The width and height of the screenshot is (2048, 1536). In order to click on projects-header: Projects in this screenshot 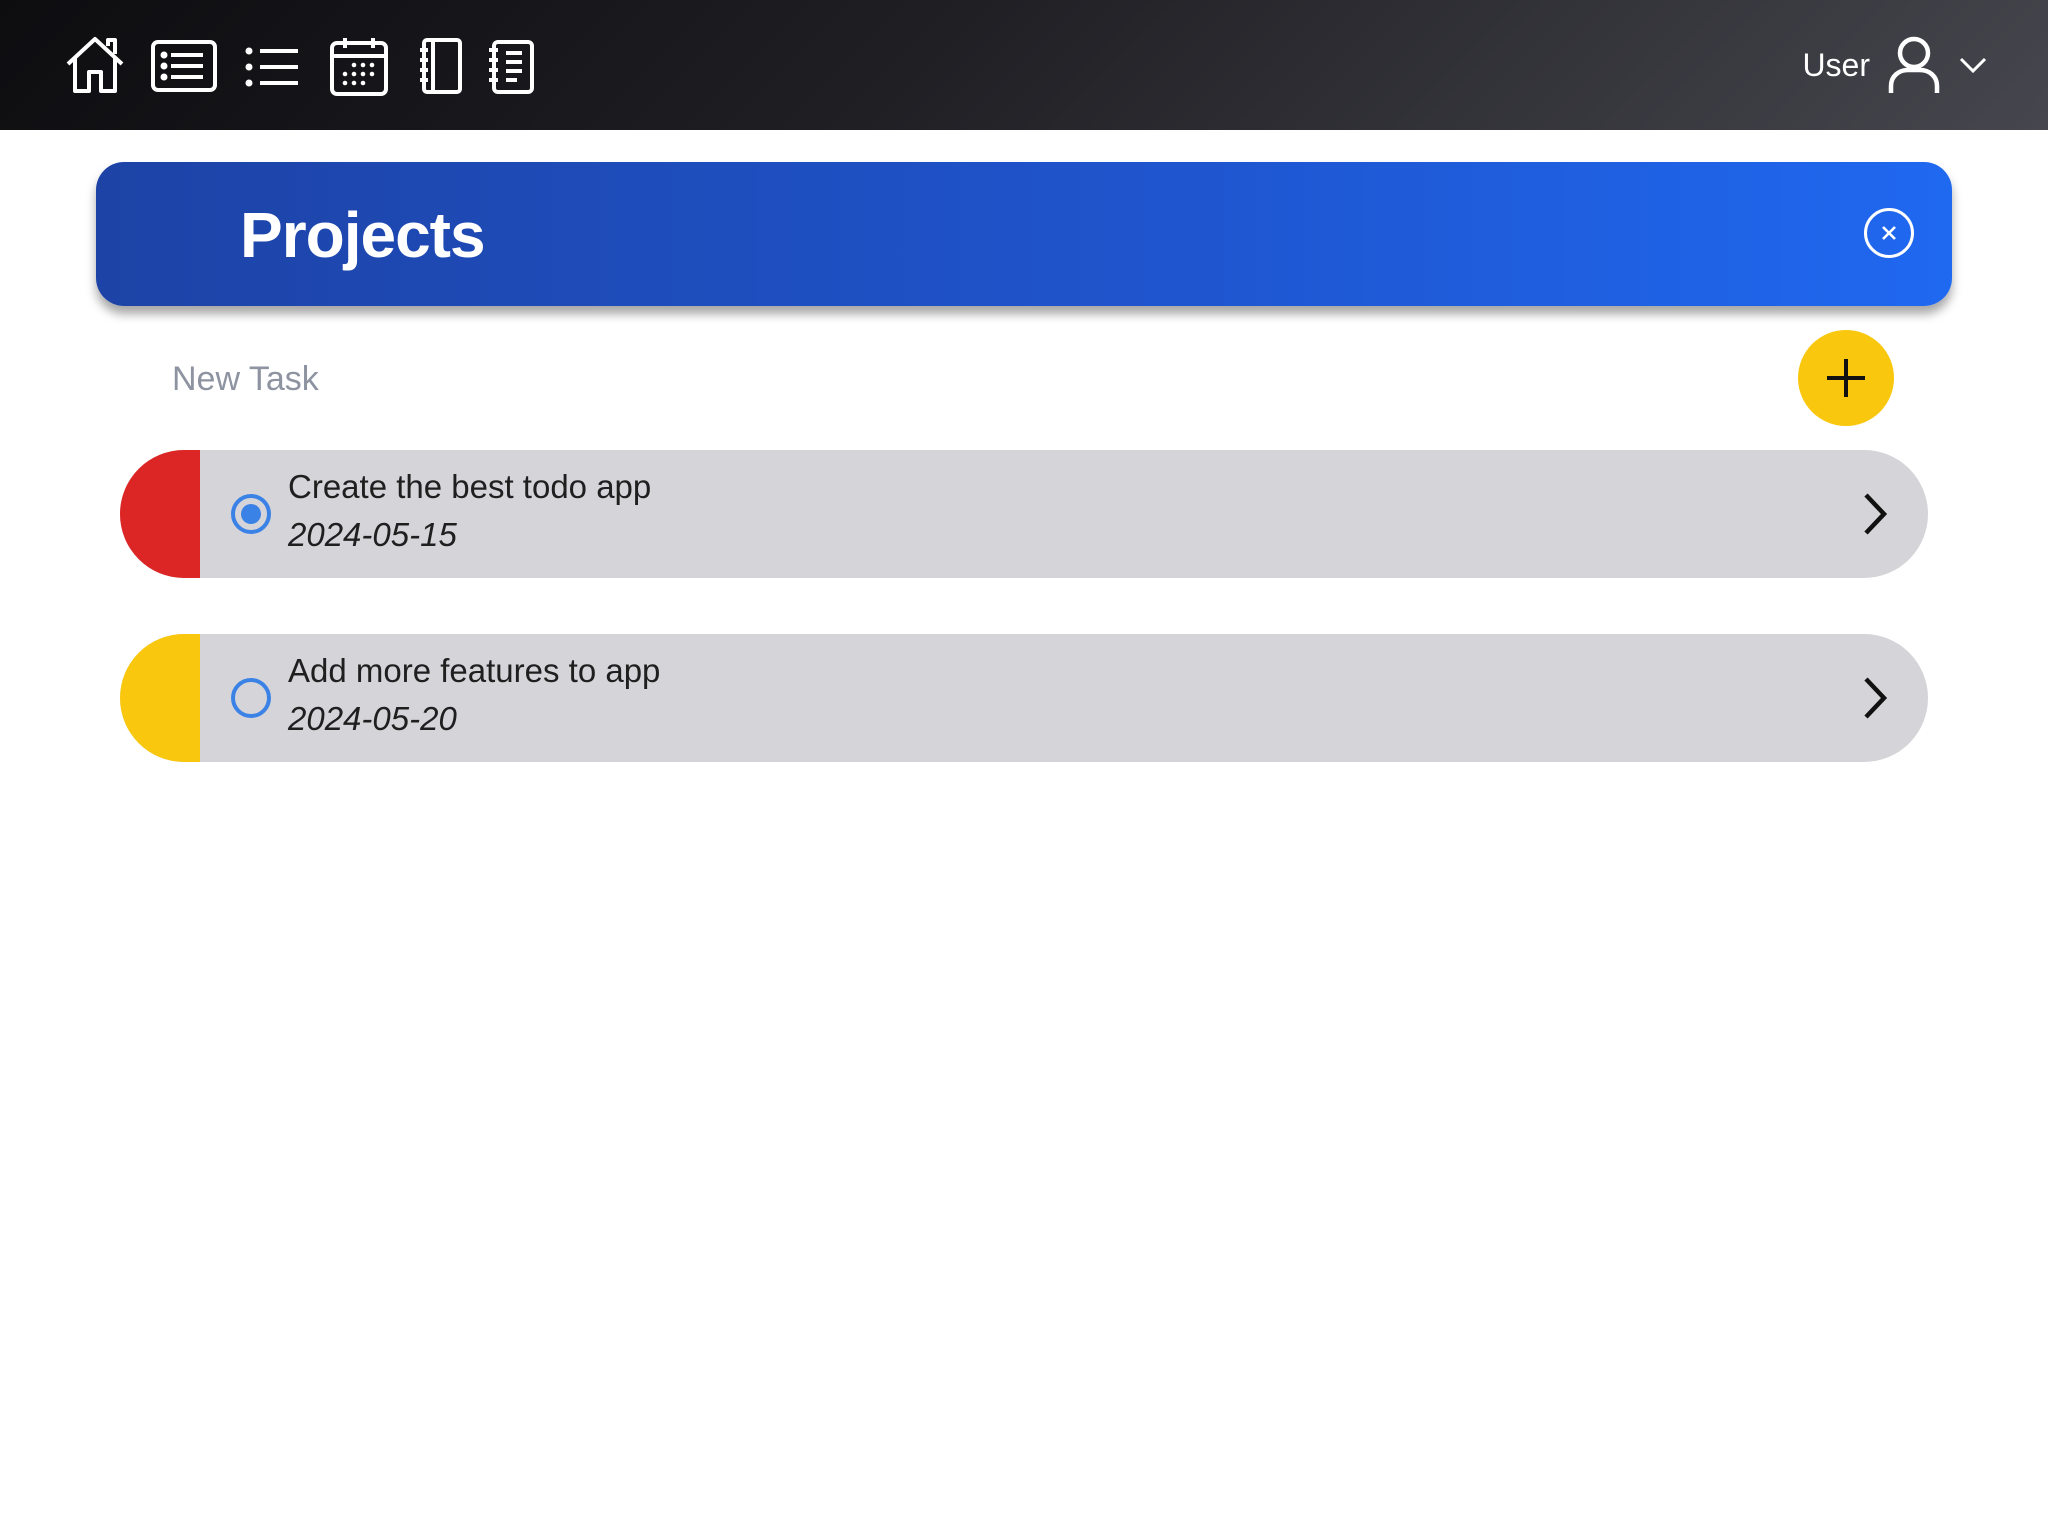, I will do `click(1024, 234)`.